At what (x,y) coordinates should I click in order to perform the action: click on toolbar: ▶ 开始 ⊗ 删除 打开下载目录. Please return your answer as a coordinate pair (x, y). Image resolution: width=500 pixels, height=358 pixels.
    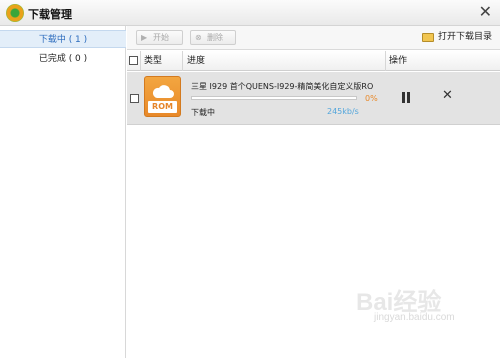
    Looking at the image, I should click on (313, 38).